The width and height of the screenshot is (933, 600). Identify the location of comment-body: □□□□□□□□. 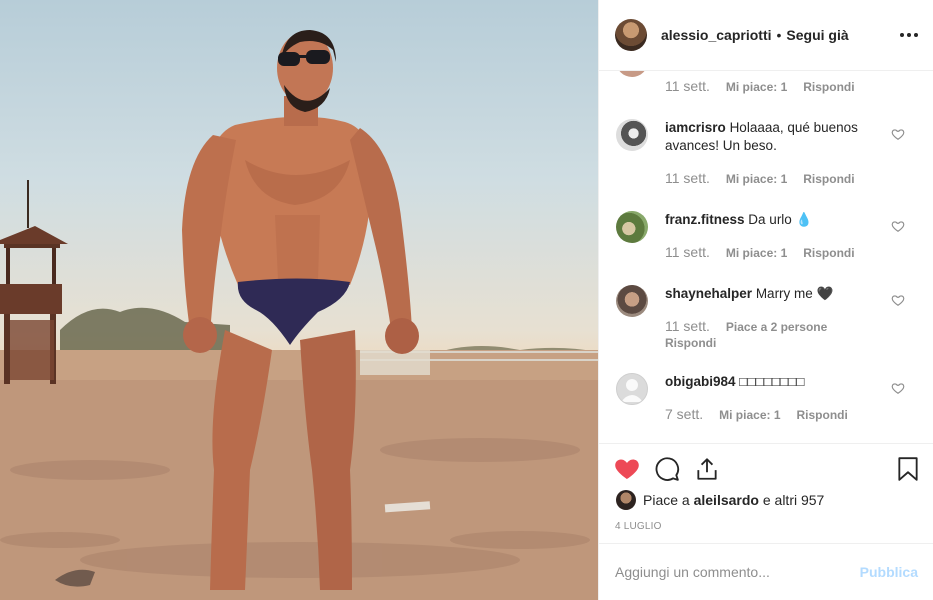
(772, 381).